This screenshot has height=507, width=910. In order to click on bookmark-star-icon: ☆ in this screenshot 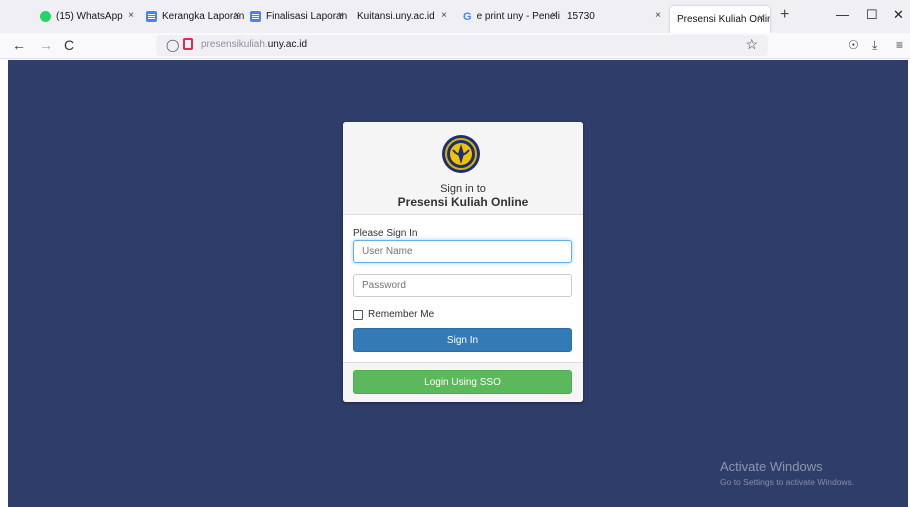, I will do `click(751, 44)`.